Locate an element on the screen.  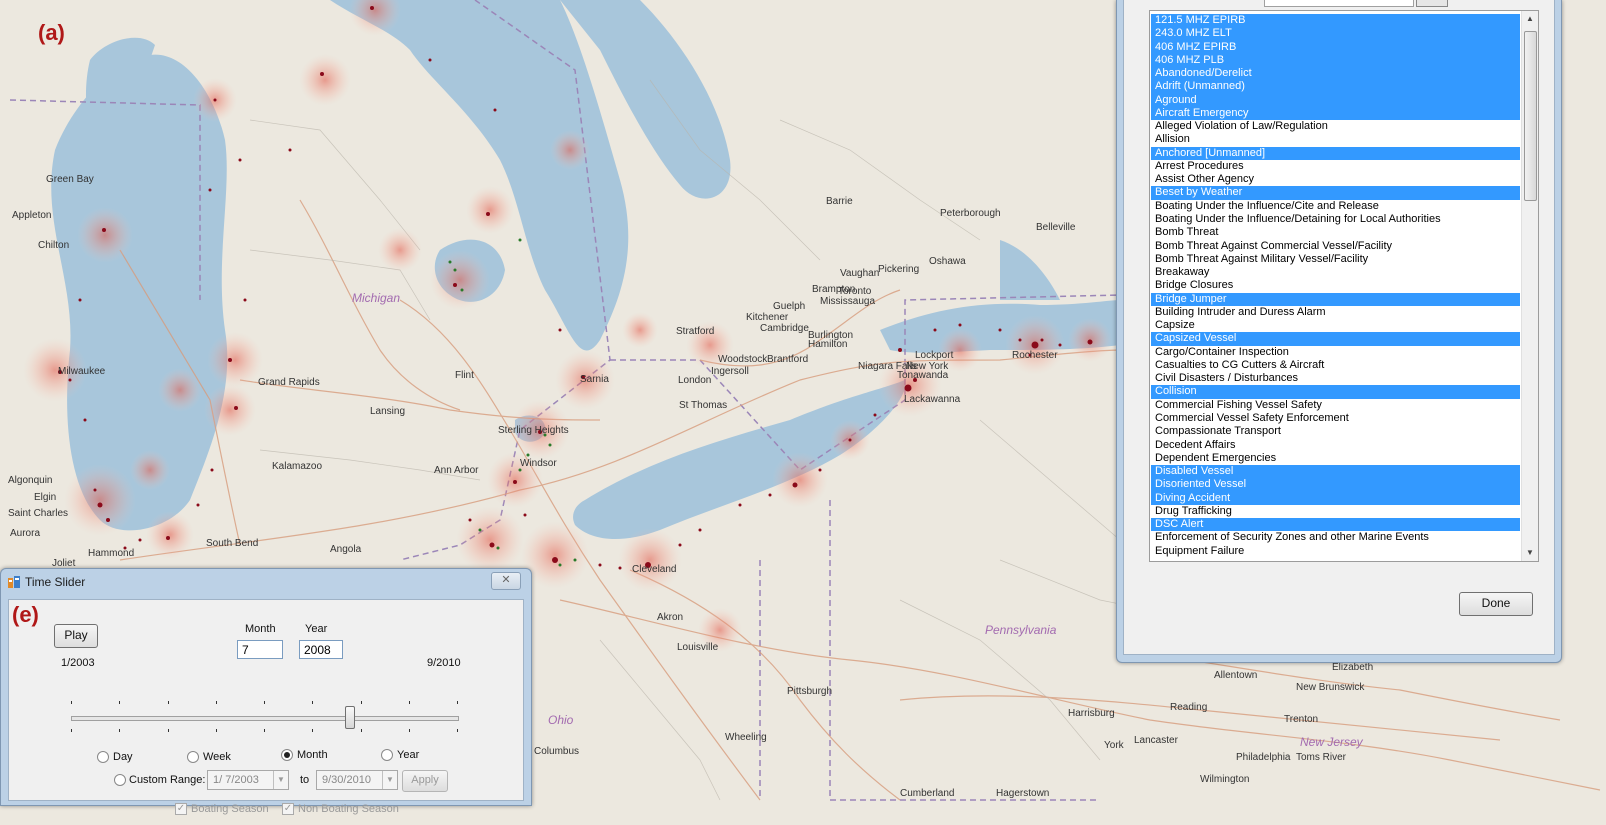
city-label: Green Bay is located at coordinates (70, 179).